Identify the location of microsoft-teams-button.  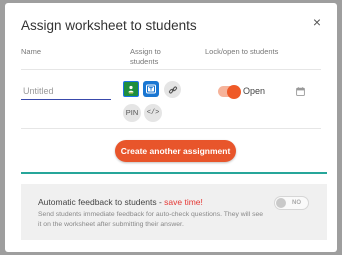
(151, 89).